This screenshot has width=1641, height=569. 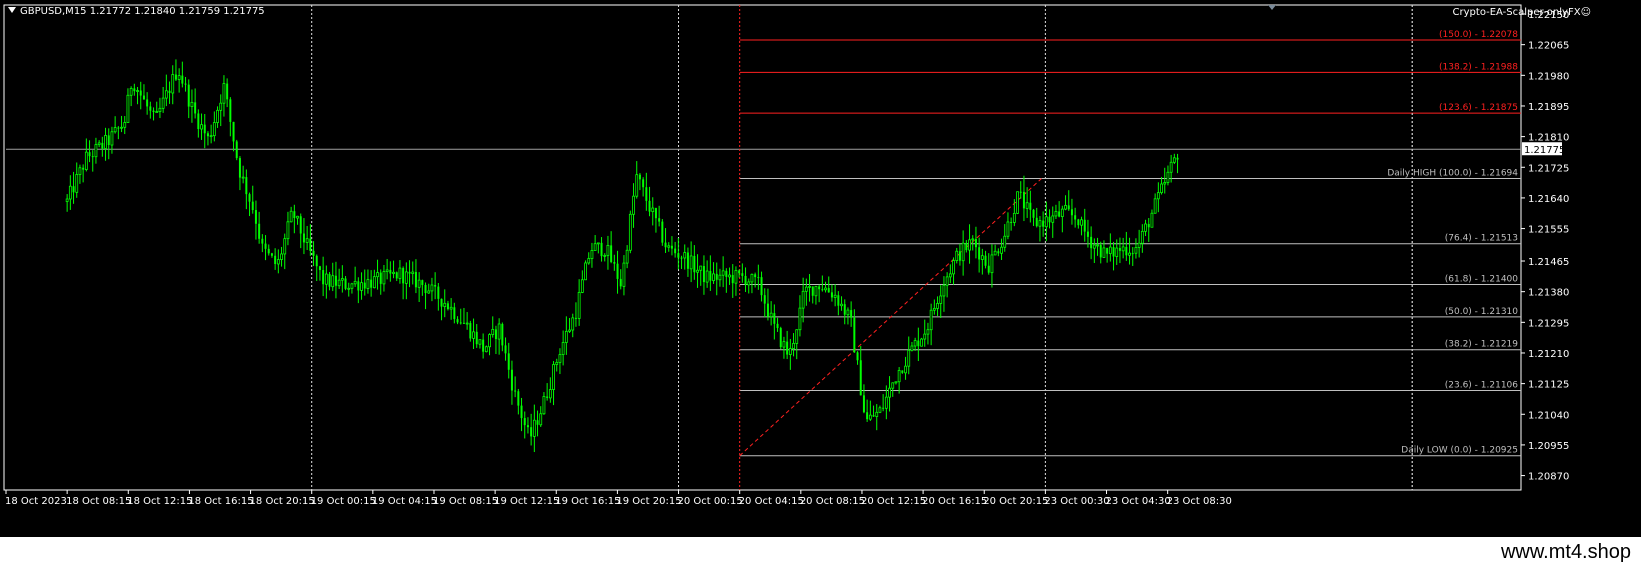 What do you see at coordinates (1478, 108) in the screenshot?
I see `fib-level-label: (123.6) - 1.21875` at bounding box center [1478, 108].